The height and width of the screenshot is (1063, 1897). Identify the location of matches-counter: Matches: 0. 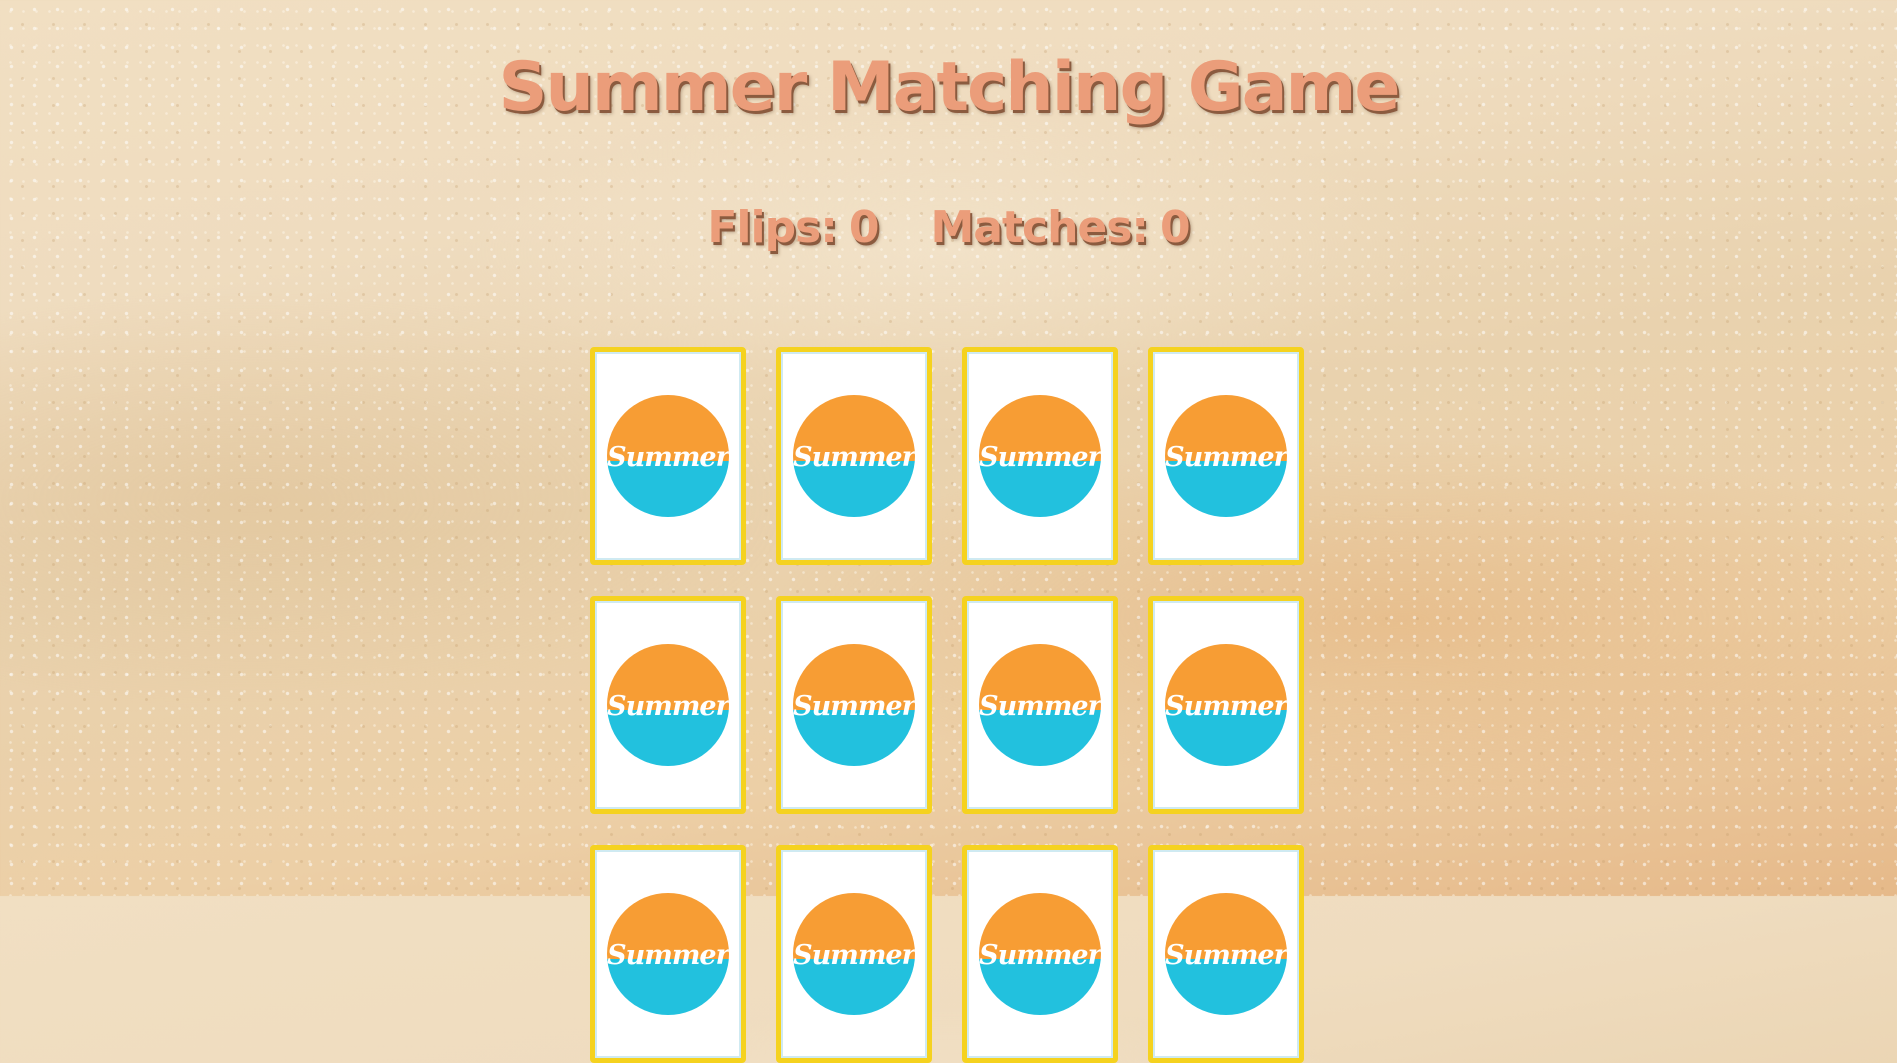
(1060, 227).